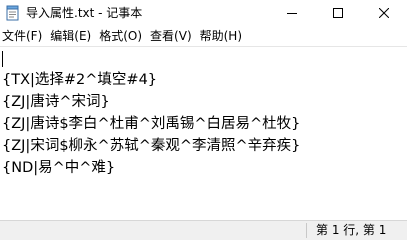  What do you see at coordinates (71, 36) in the screenshot?
I see `menu-edit: 编辑(E)` at bounding box center [71, 36].